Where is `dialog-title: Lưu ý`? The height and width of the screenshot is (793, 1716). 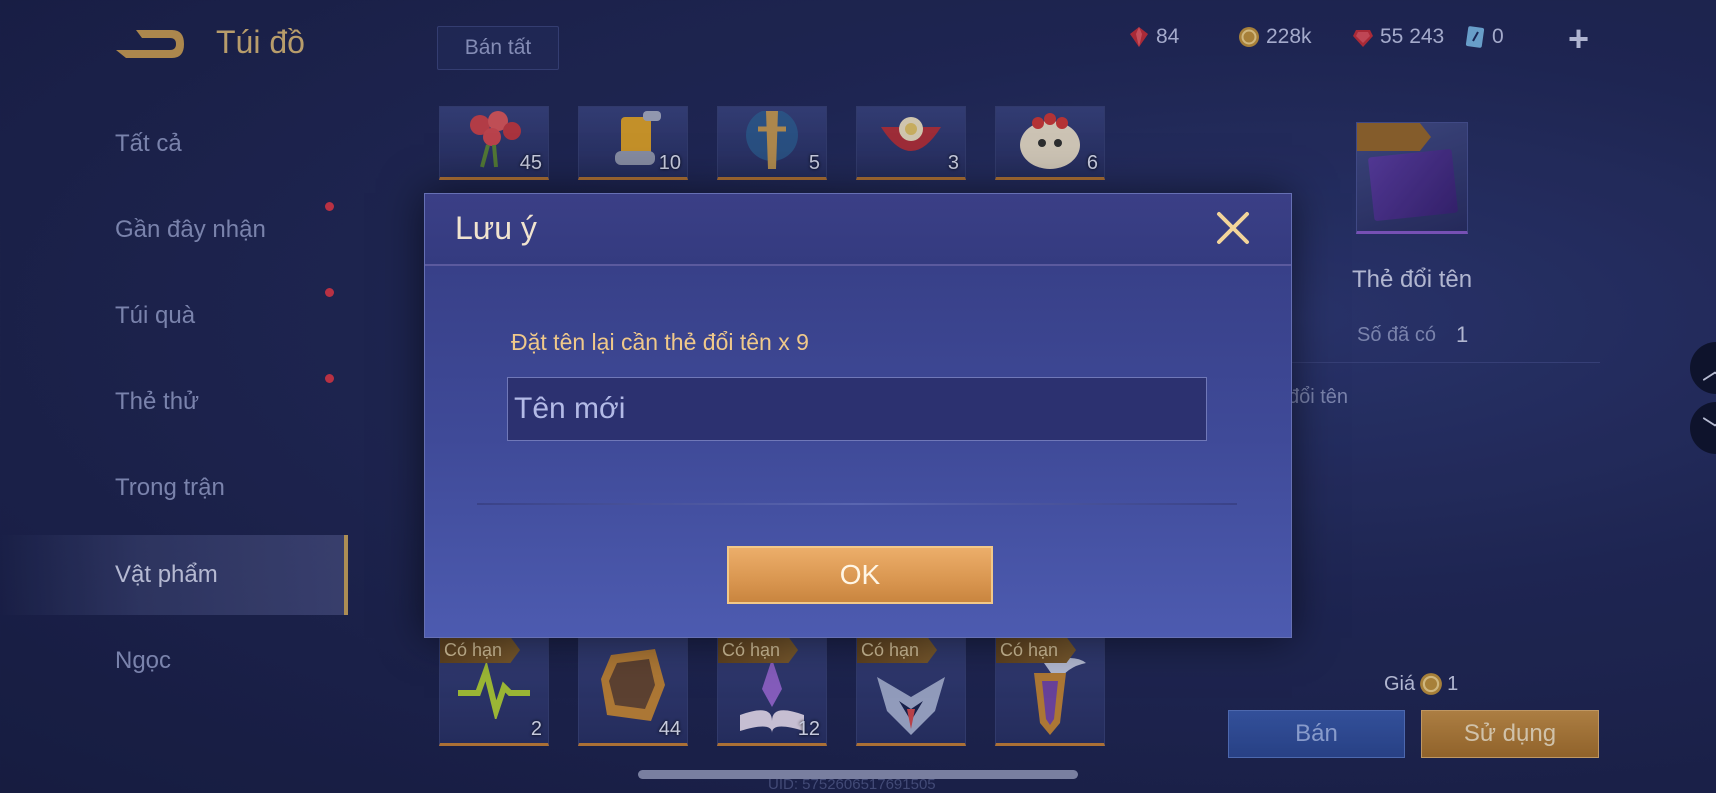
dialog-title: Lưu ý is located at coordinates (496, 228).